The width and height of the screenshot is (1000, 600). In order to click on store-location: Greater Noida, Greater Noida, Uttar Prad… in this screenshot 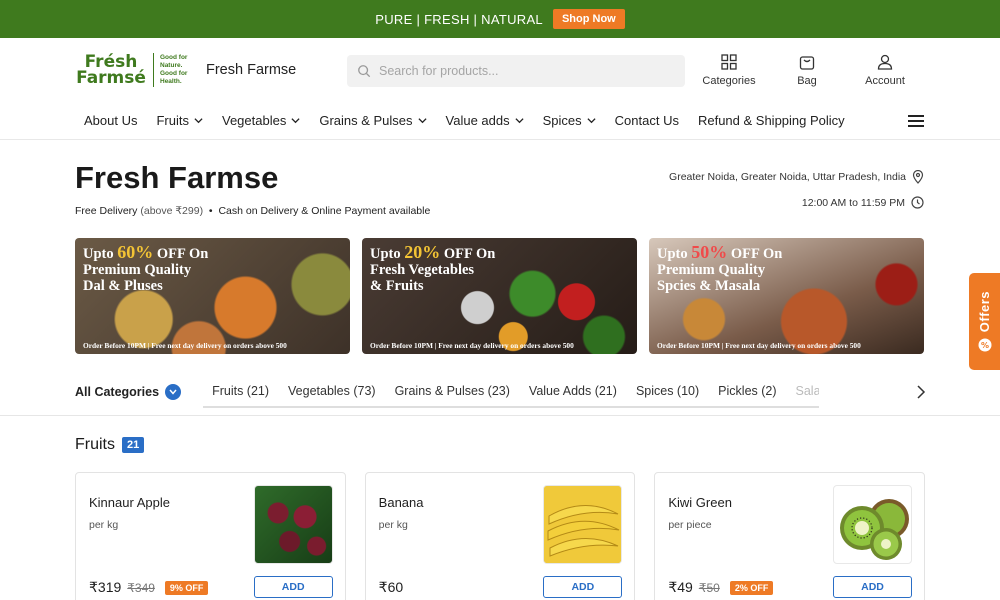, I will do `click(796, 177)`.